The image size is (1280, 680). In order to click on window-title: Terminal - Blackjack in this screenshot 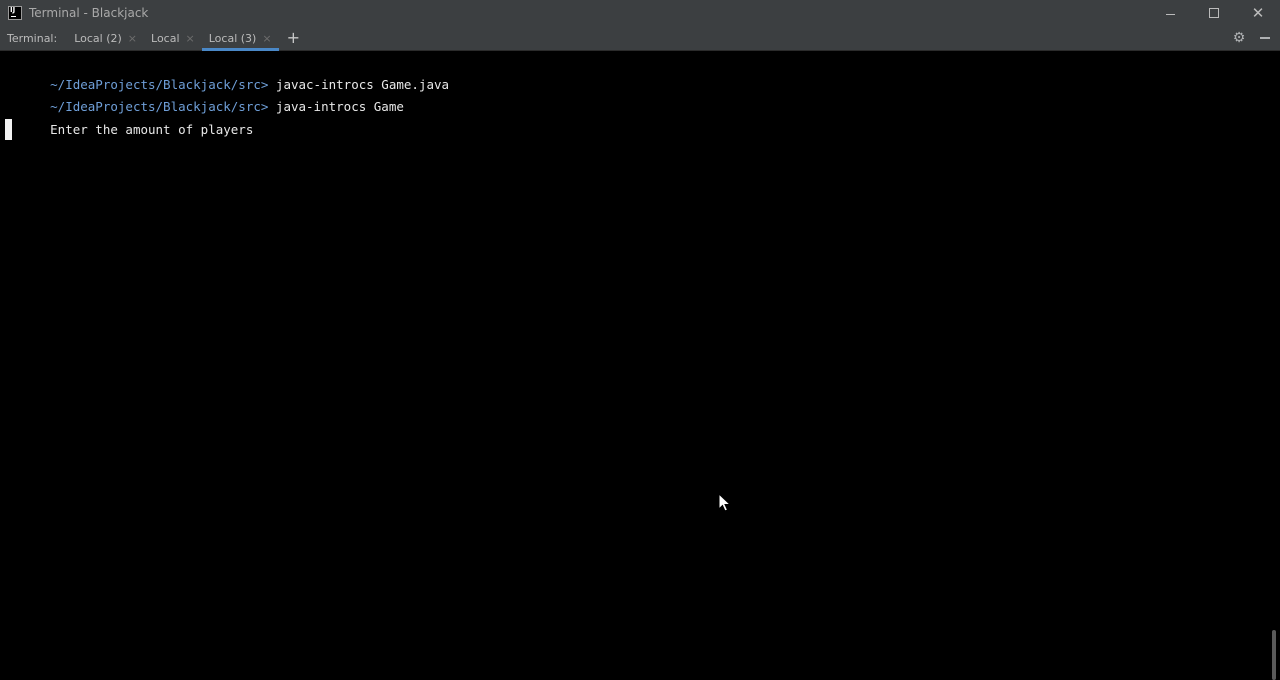, I will do `click(89, 13)`.